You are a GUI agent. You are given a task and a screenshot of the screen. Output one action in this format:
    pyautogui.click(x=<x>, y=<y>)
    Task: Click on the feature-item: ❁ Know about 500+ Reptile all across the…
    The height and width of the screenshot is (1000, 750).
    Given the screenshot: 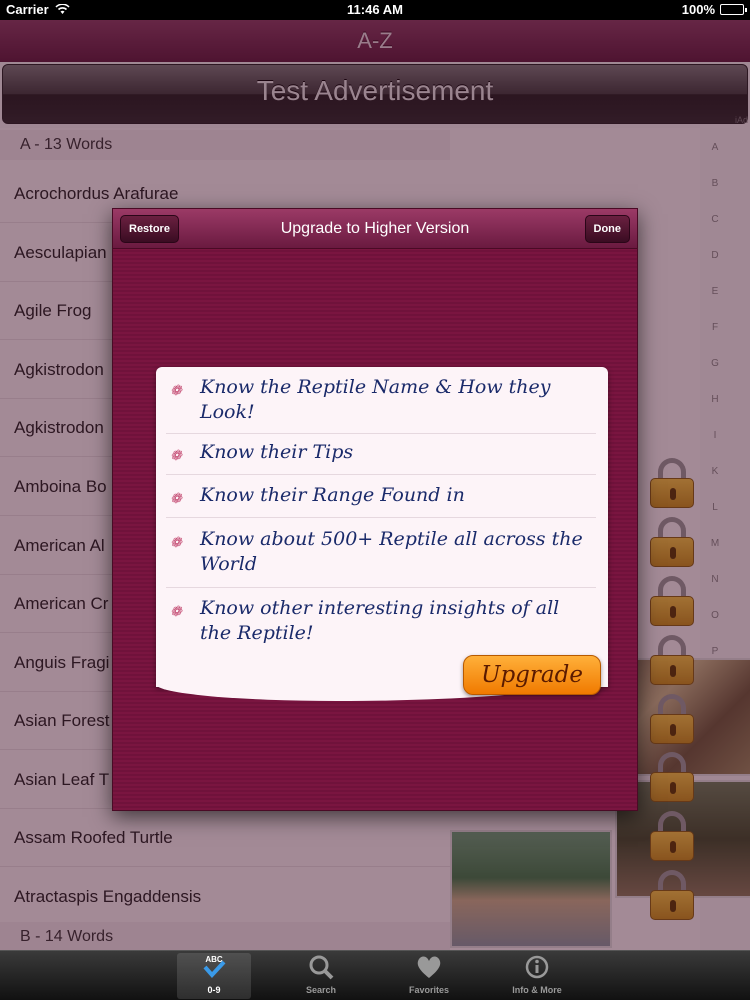 What is the action you would take?
    pyautogui.click(x=376, y=551)
    